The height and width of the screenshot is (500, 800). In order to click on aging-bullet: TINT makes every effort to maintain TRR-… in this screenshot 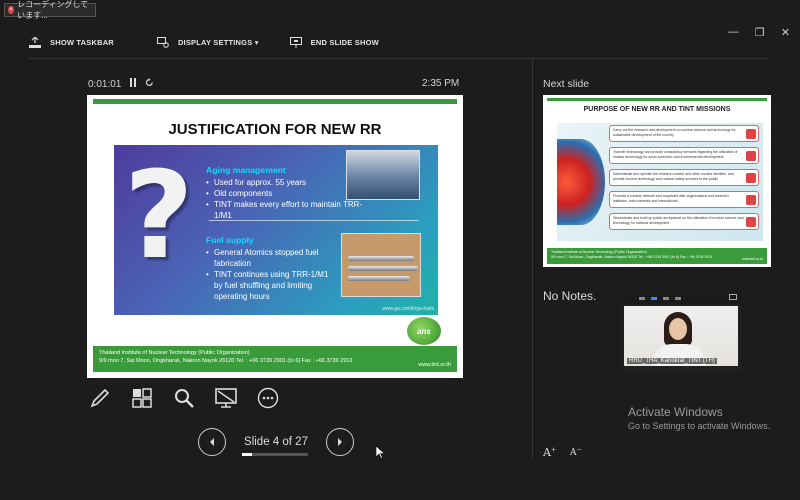, I will do `click(286, 210)`.